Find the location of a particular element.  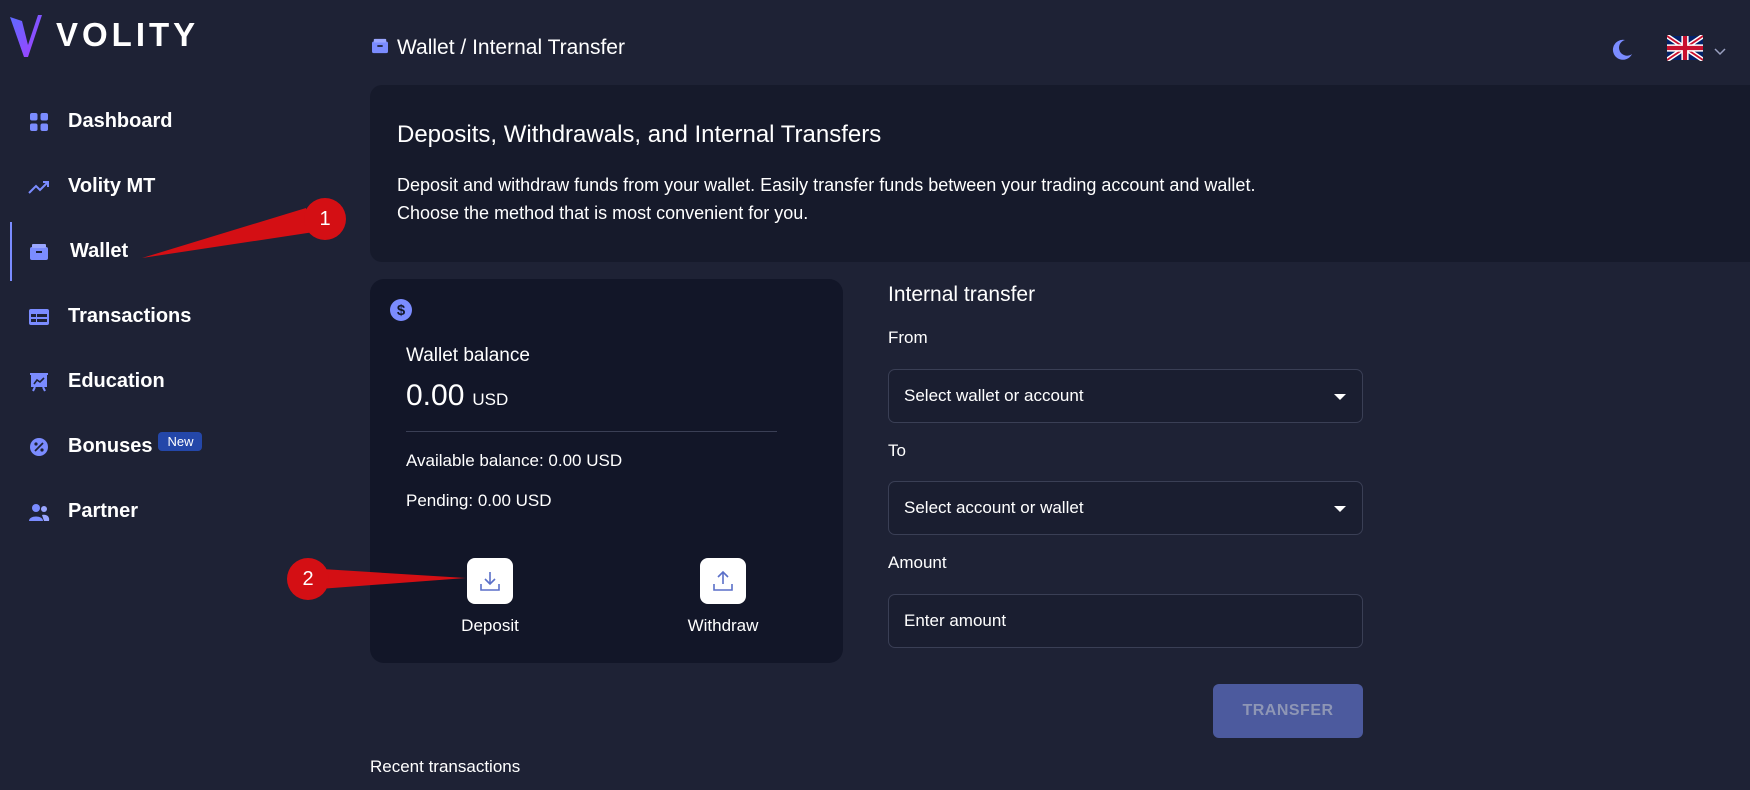

sidebar-item-partner: Partner is located at coordinates (157, 511).